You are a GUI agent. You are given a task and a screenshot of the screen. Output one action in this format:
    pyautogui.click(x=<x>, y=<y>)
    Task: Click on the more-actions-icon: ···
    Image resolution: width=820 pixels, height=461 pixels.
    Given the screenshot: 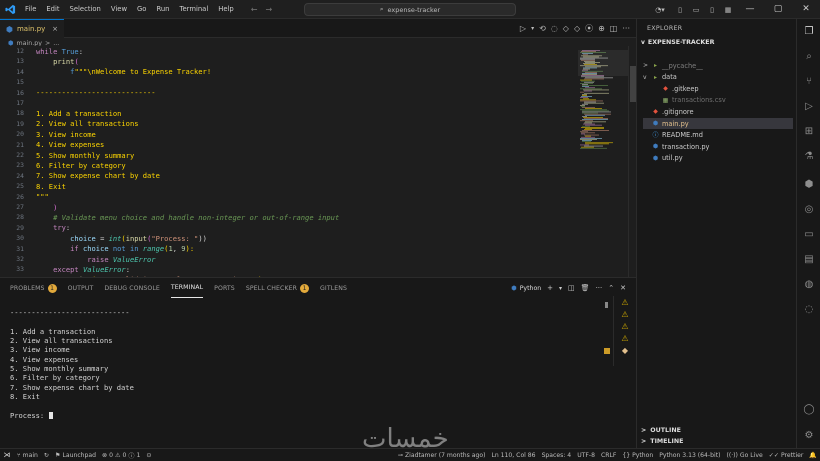 What is the action you would take?
    pyautogui.click(x=599, y=288)
    